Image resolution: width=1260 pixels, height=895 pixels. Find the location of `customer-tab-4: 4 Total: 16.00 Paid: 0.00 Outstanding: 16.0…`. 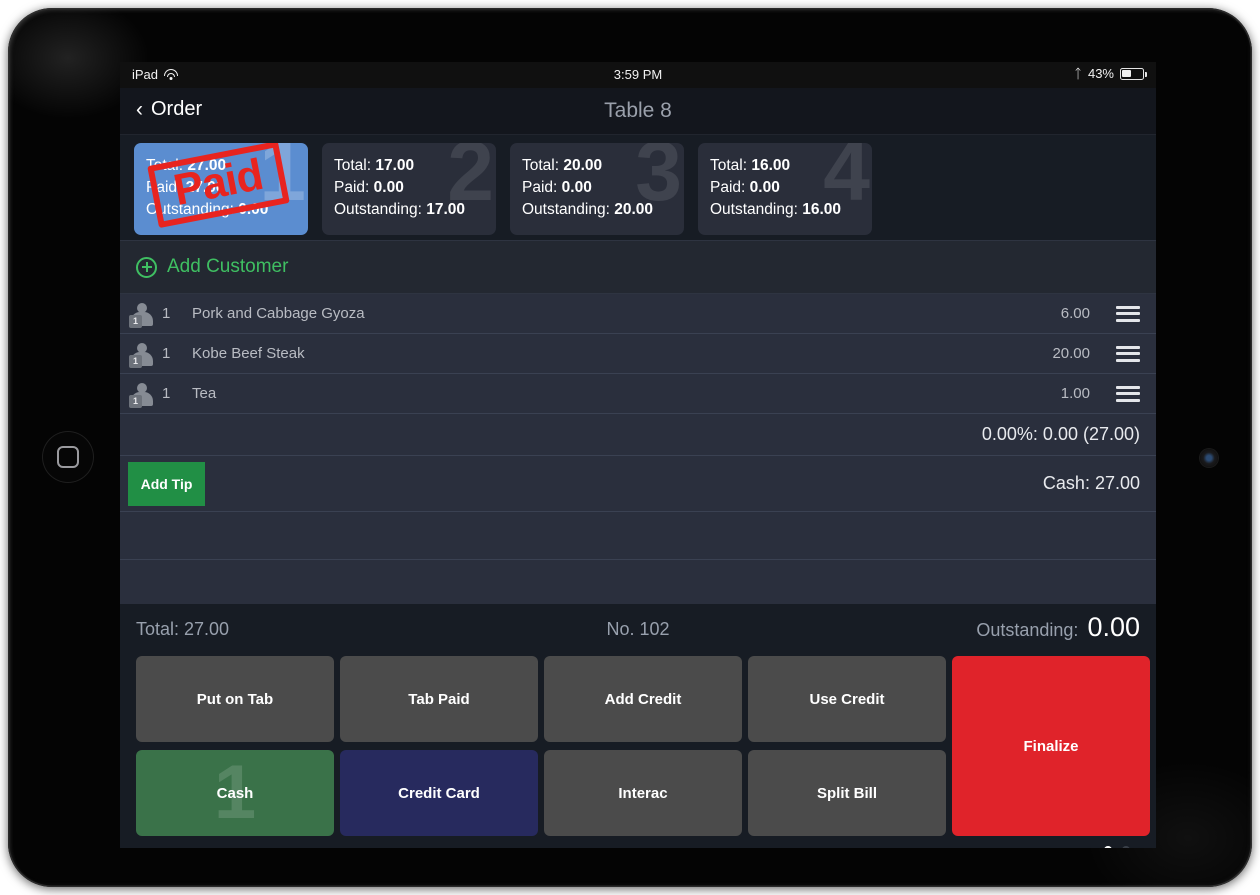

customer-tab-4: 4 Total: 16.00 Paid: 0.00 Outstanding: 16.0… is located at coordinates (785, 189).